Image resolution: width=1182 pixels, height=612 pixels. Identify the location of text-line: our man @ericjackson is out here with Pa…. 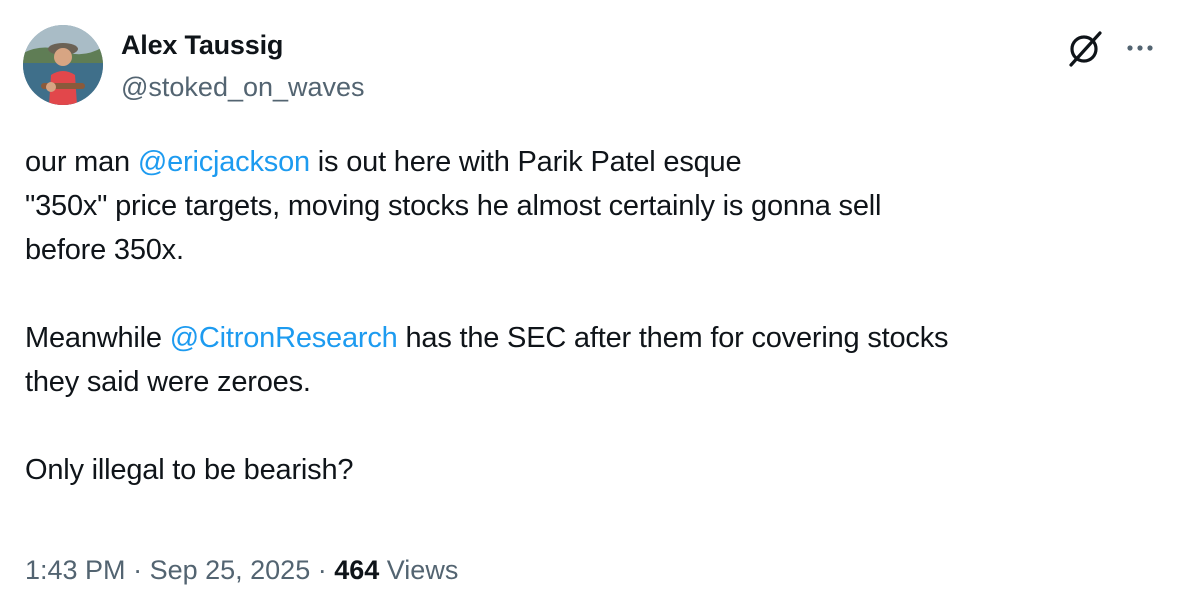
(595, 162).